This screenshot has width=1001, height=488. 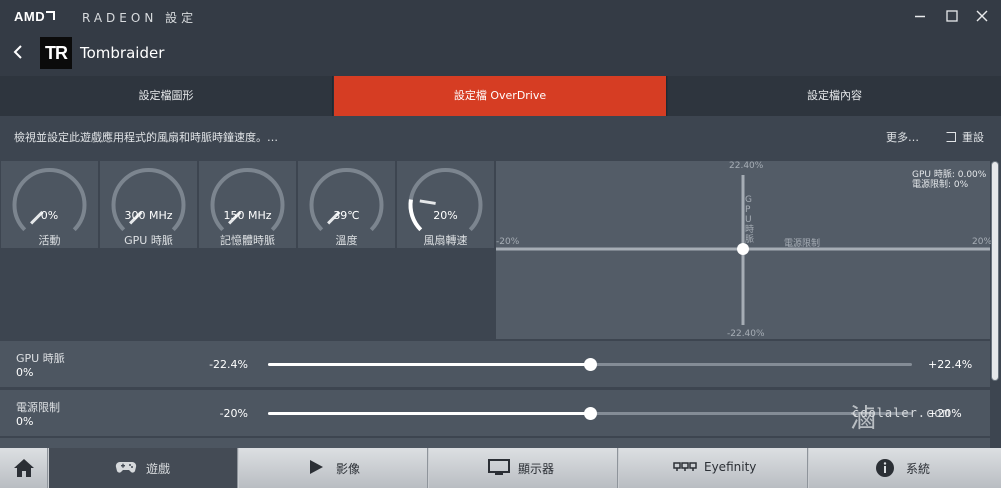 I want to click on bottom-nav: 遊戲 影像 顯示器 Eyefinity 系統, so click(x=500, y=468).